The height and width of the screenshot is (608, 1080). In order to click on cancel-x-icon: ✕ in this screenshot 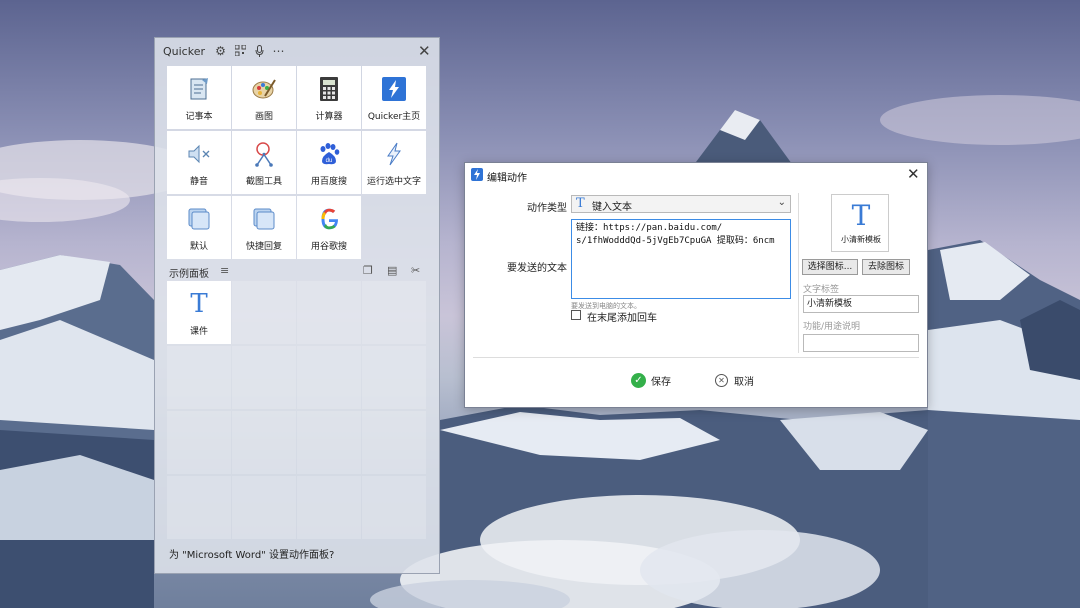, I will do `click(721, 380)`.